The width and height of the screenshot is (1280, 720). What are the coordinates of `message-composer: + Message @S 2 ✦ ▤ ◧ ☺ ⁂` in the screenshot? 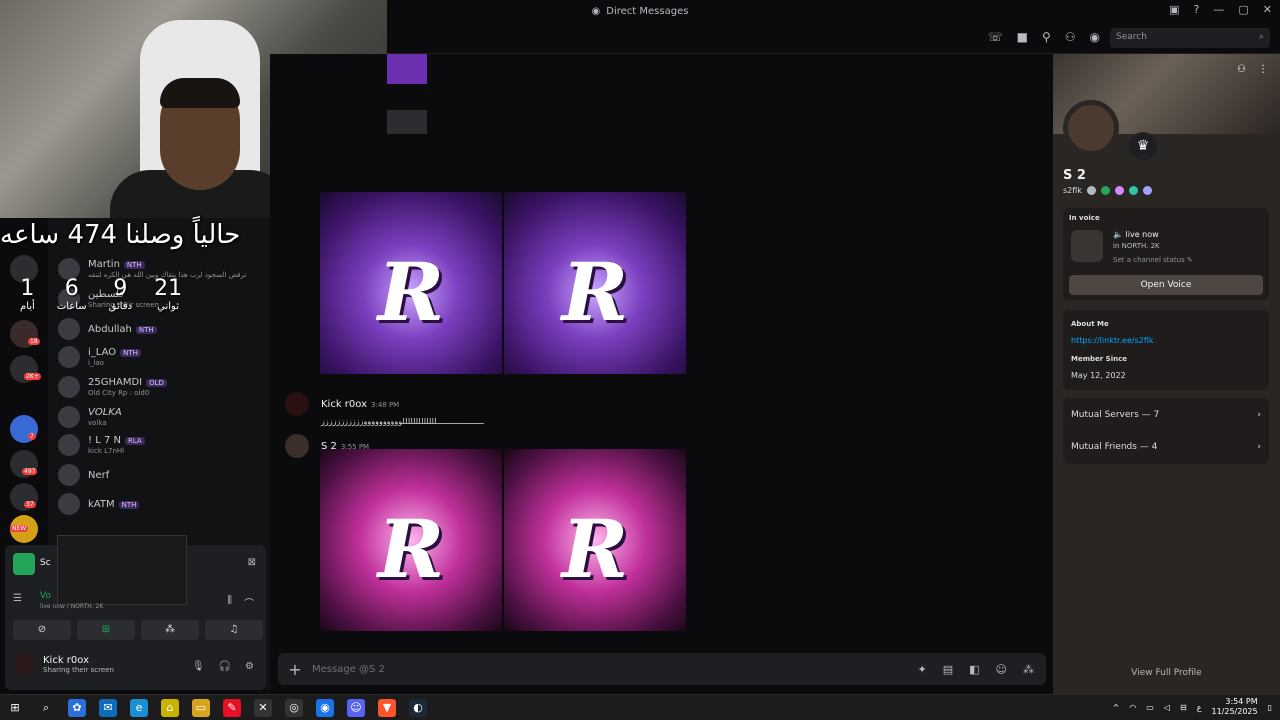 It's located at (662, 669).